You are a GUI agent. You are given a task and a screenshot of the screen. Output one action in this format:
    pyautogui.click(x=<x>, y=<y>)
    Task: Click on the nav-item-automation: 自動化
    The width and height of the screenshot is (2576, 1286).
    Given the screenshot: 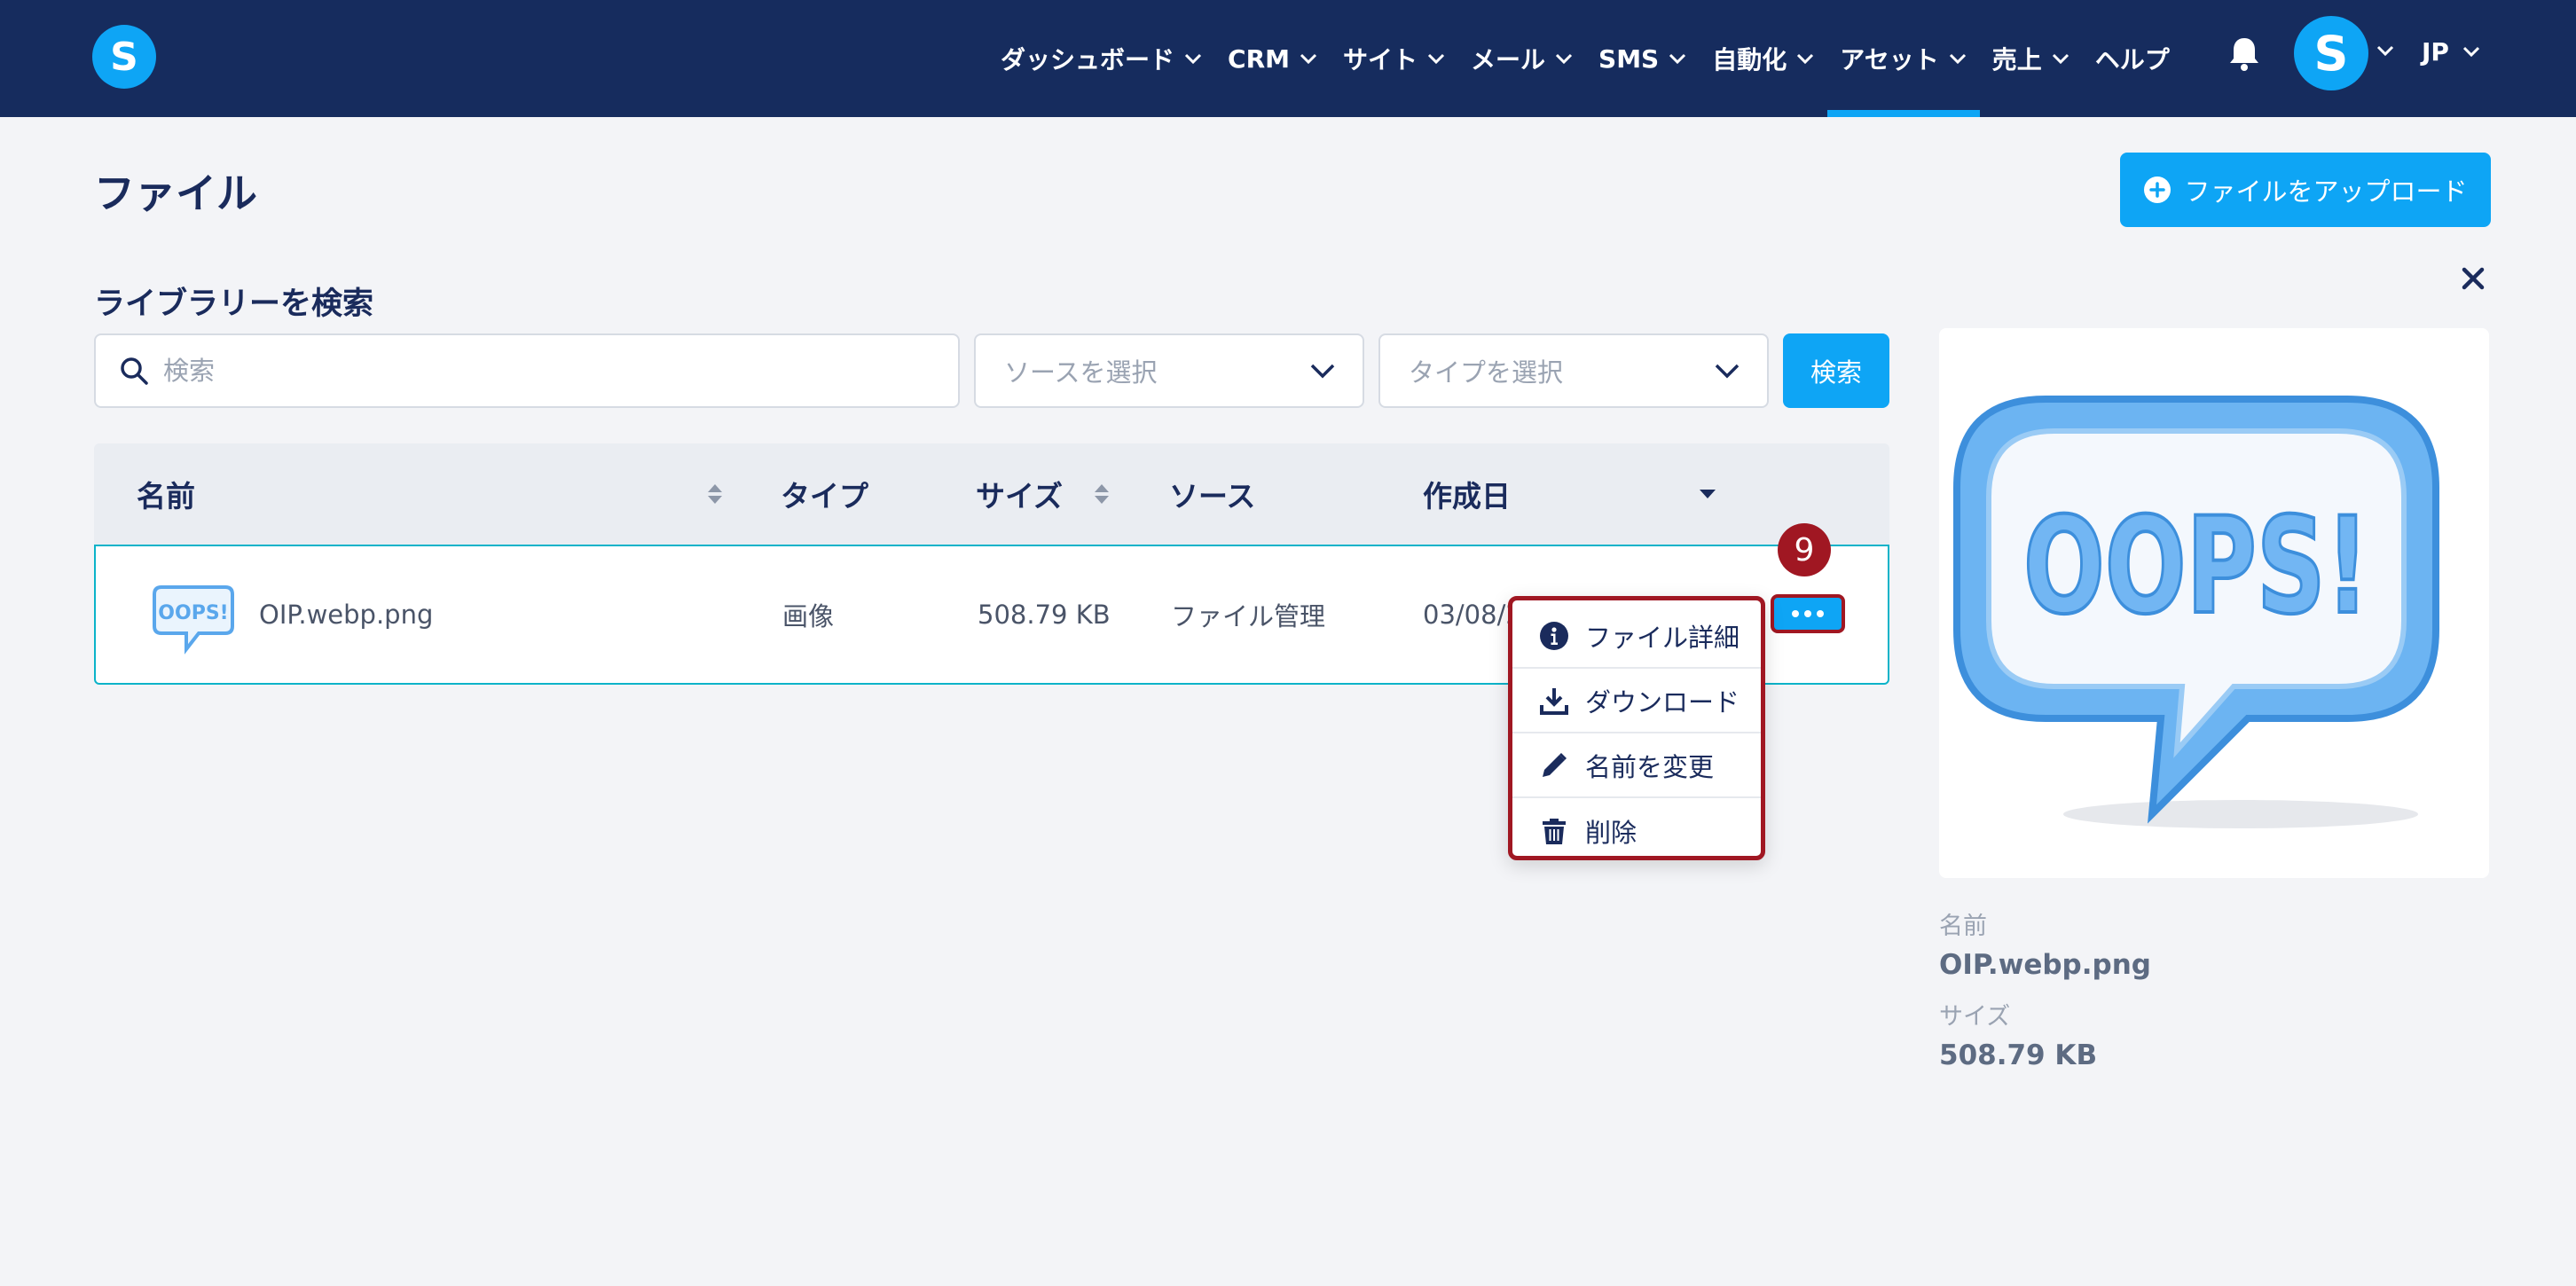 What is the action you would take?
    pyautogui.click(x=1763, y=59)
    